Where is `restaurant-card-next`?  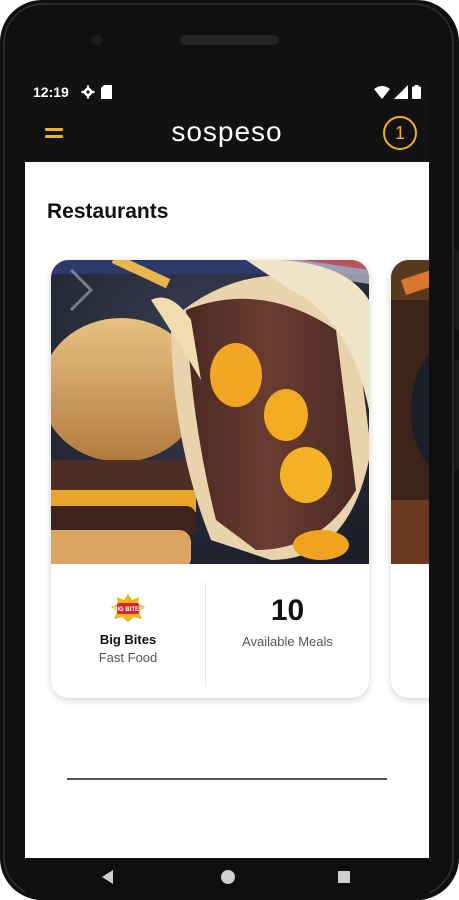
restaurant-card-next is located at coordinates (410, 479).